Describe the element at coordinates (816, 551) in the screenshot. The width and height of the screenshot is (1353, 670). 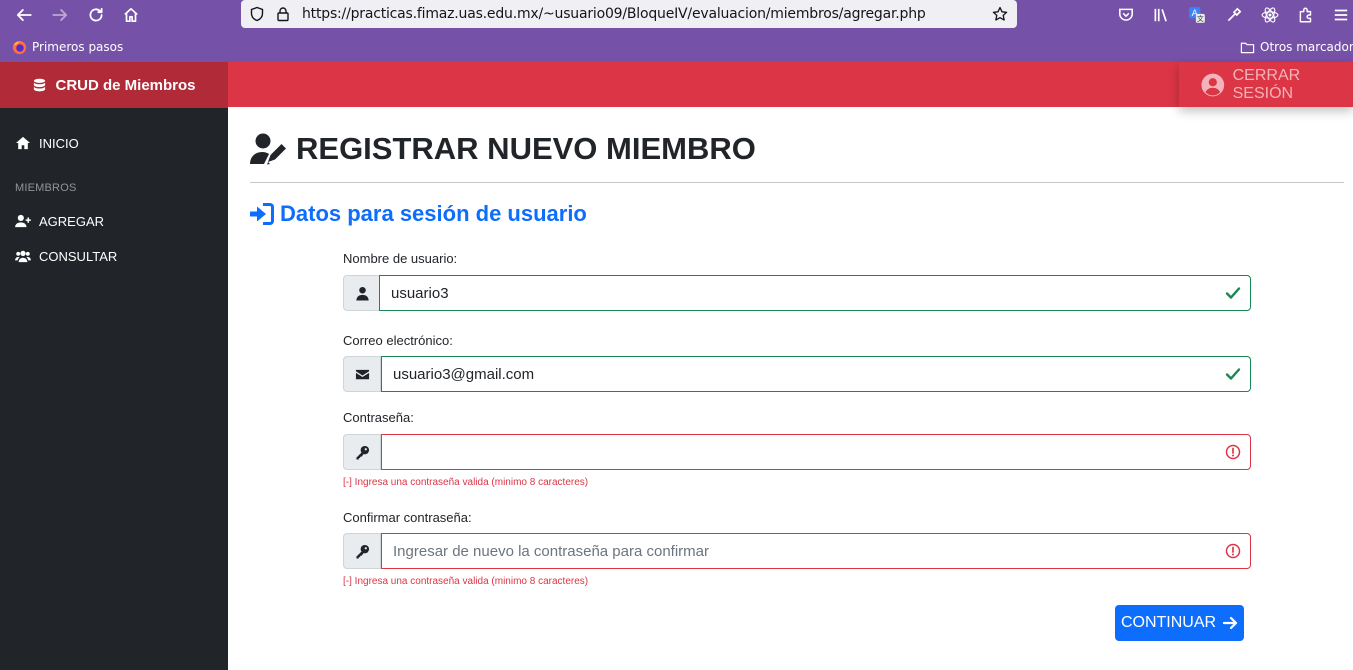
I see `confirm-input` at that location.